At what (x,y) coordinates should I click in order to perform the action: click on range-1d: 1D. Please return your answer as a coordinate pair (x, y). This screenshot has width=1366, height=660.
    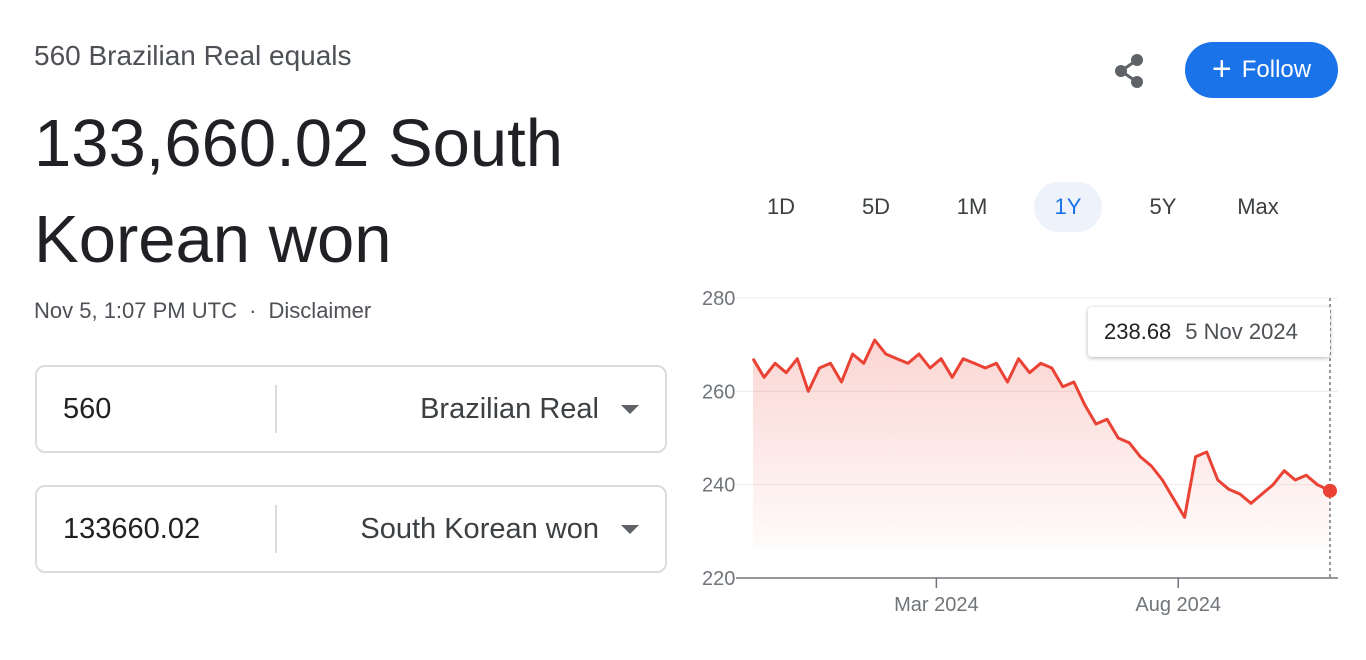
    Looking at the image, I should click on (781, 207).